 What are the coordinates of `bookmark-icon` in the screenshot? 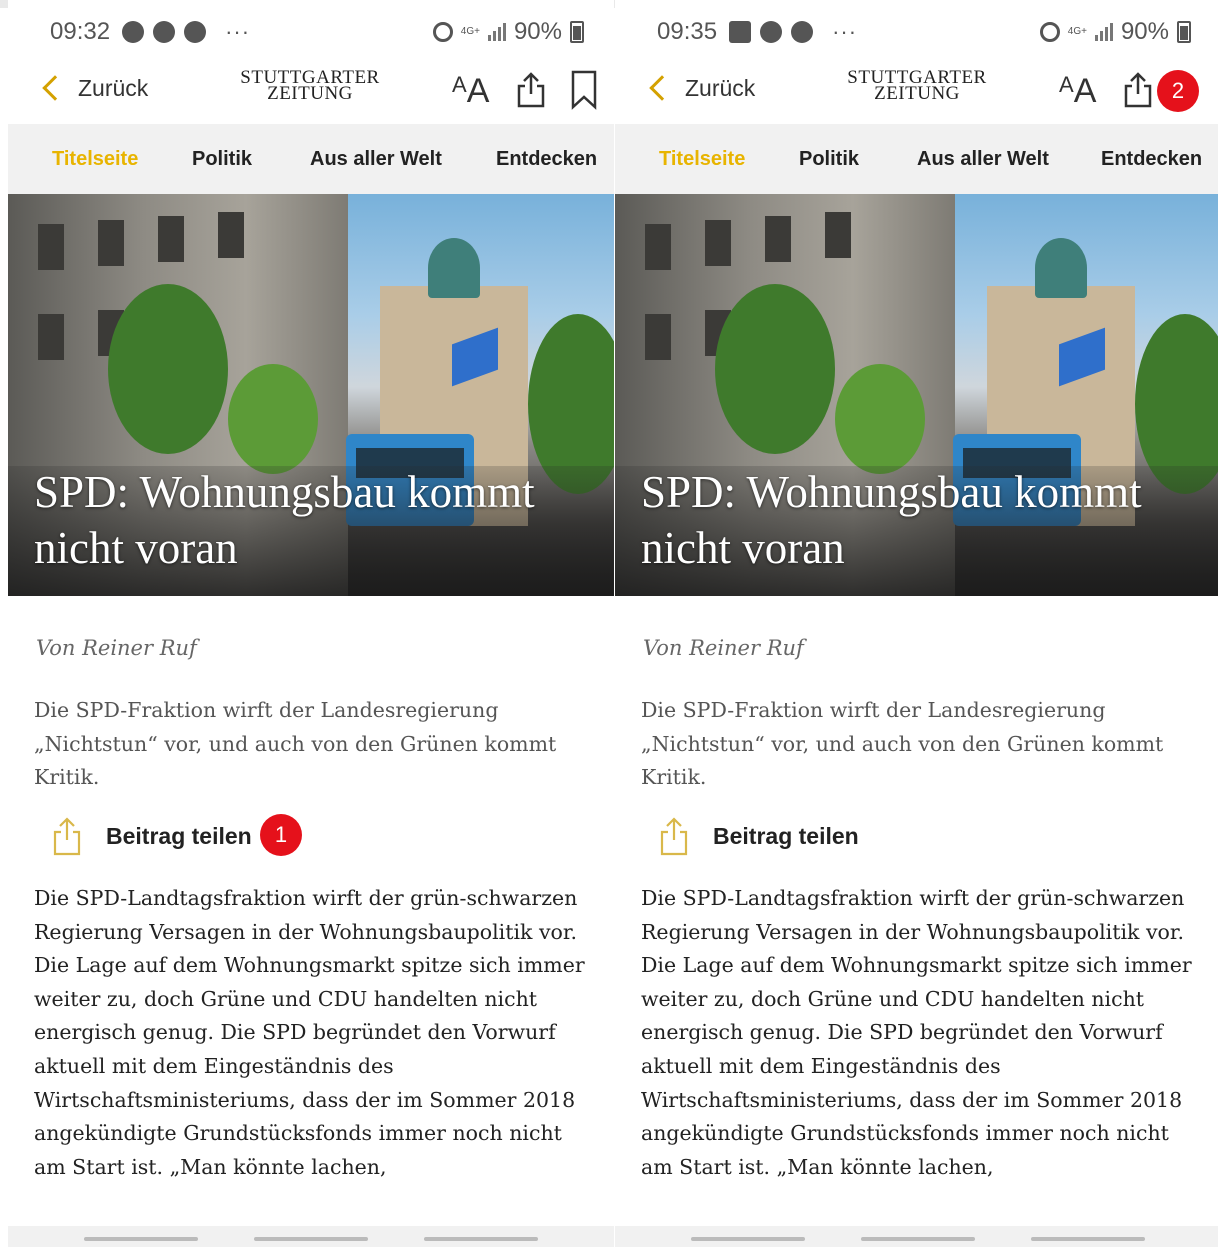 It's located at (584, 90).